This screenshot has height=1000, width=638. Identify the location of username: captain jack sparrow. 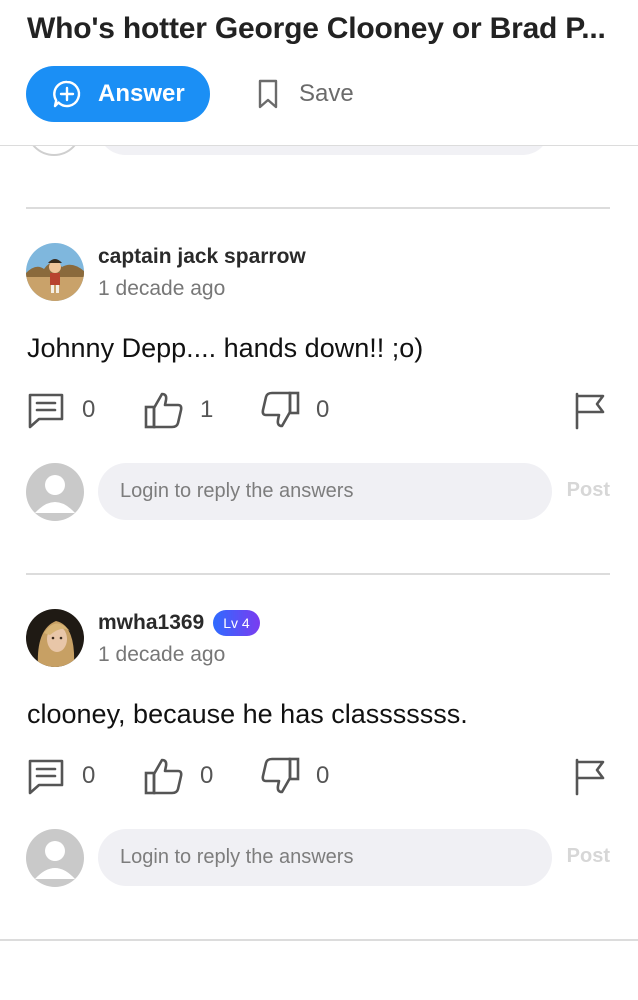
(202, 257).